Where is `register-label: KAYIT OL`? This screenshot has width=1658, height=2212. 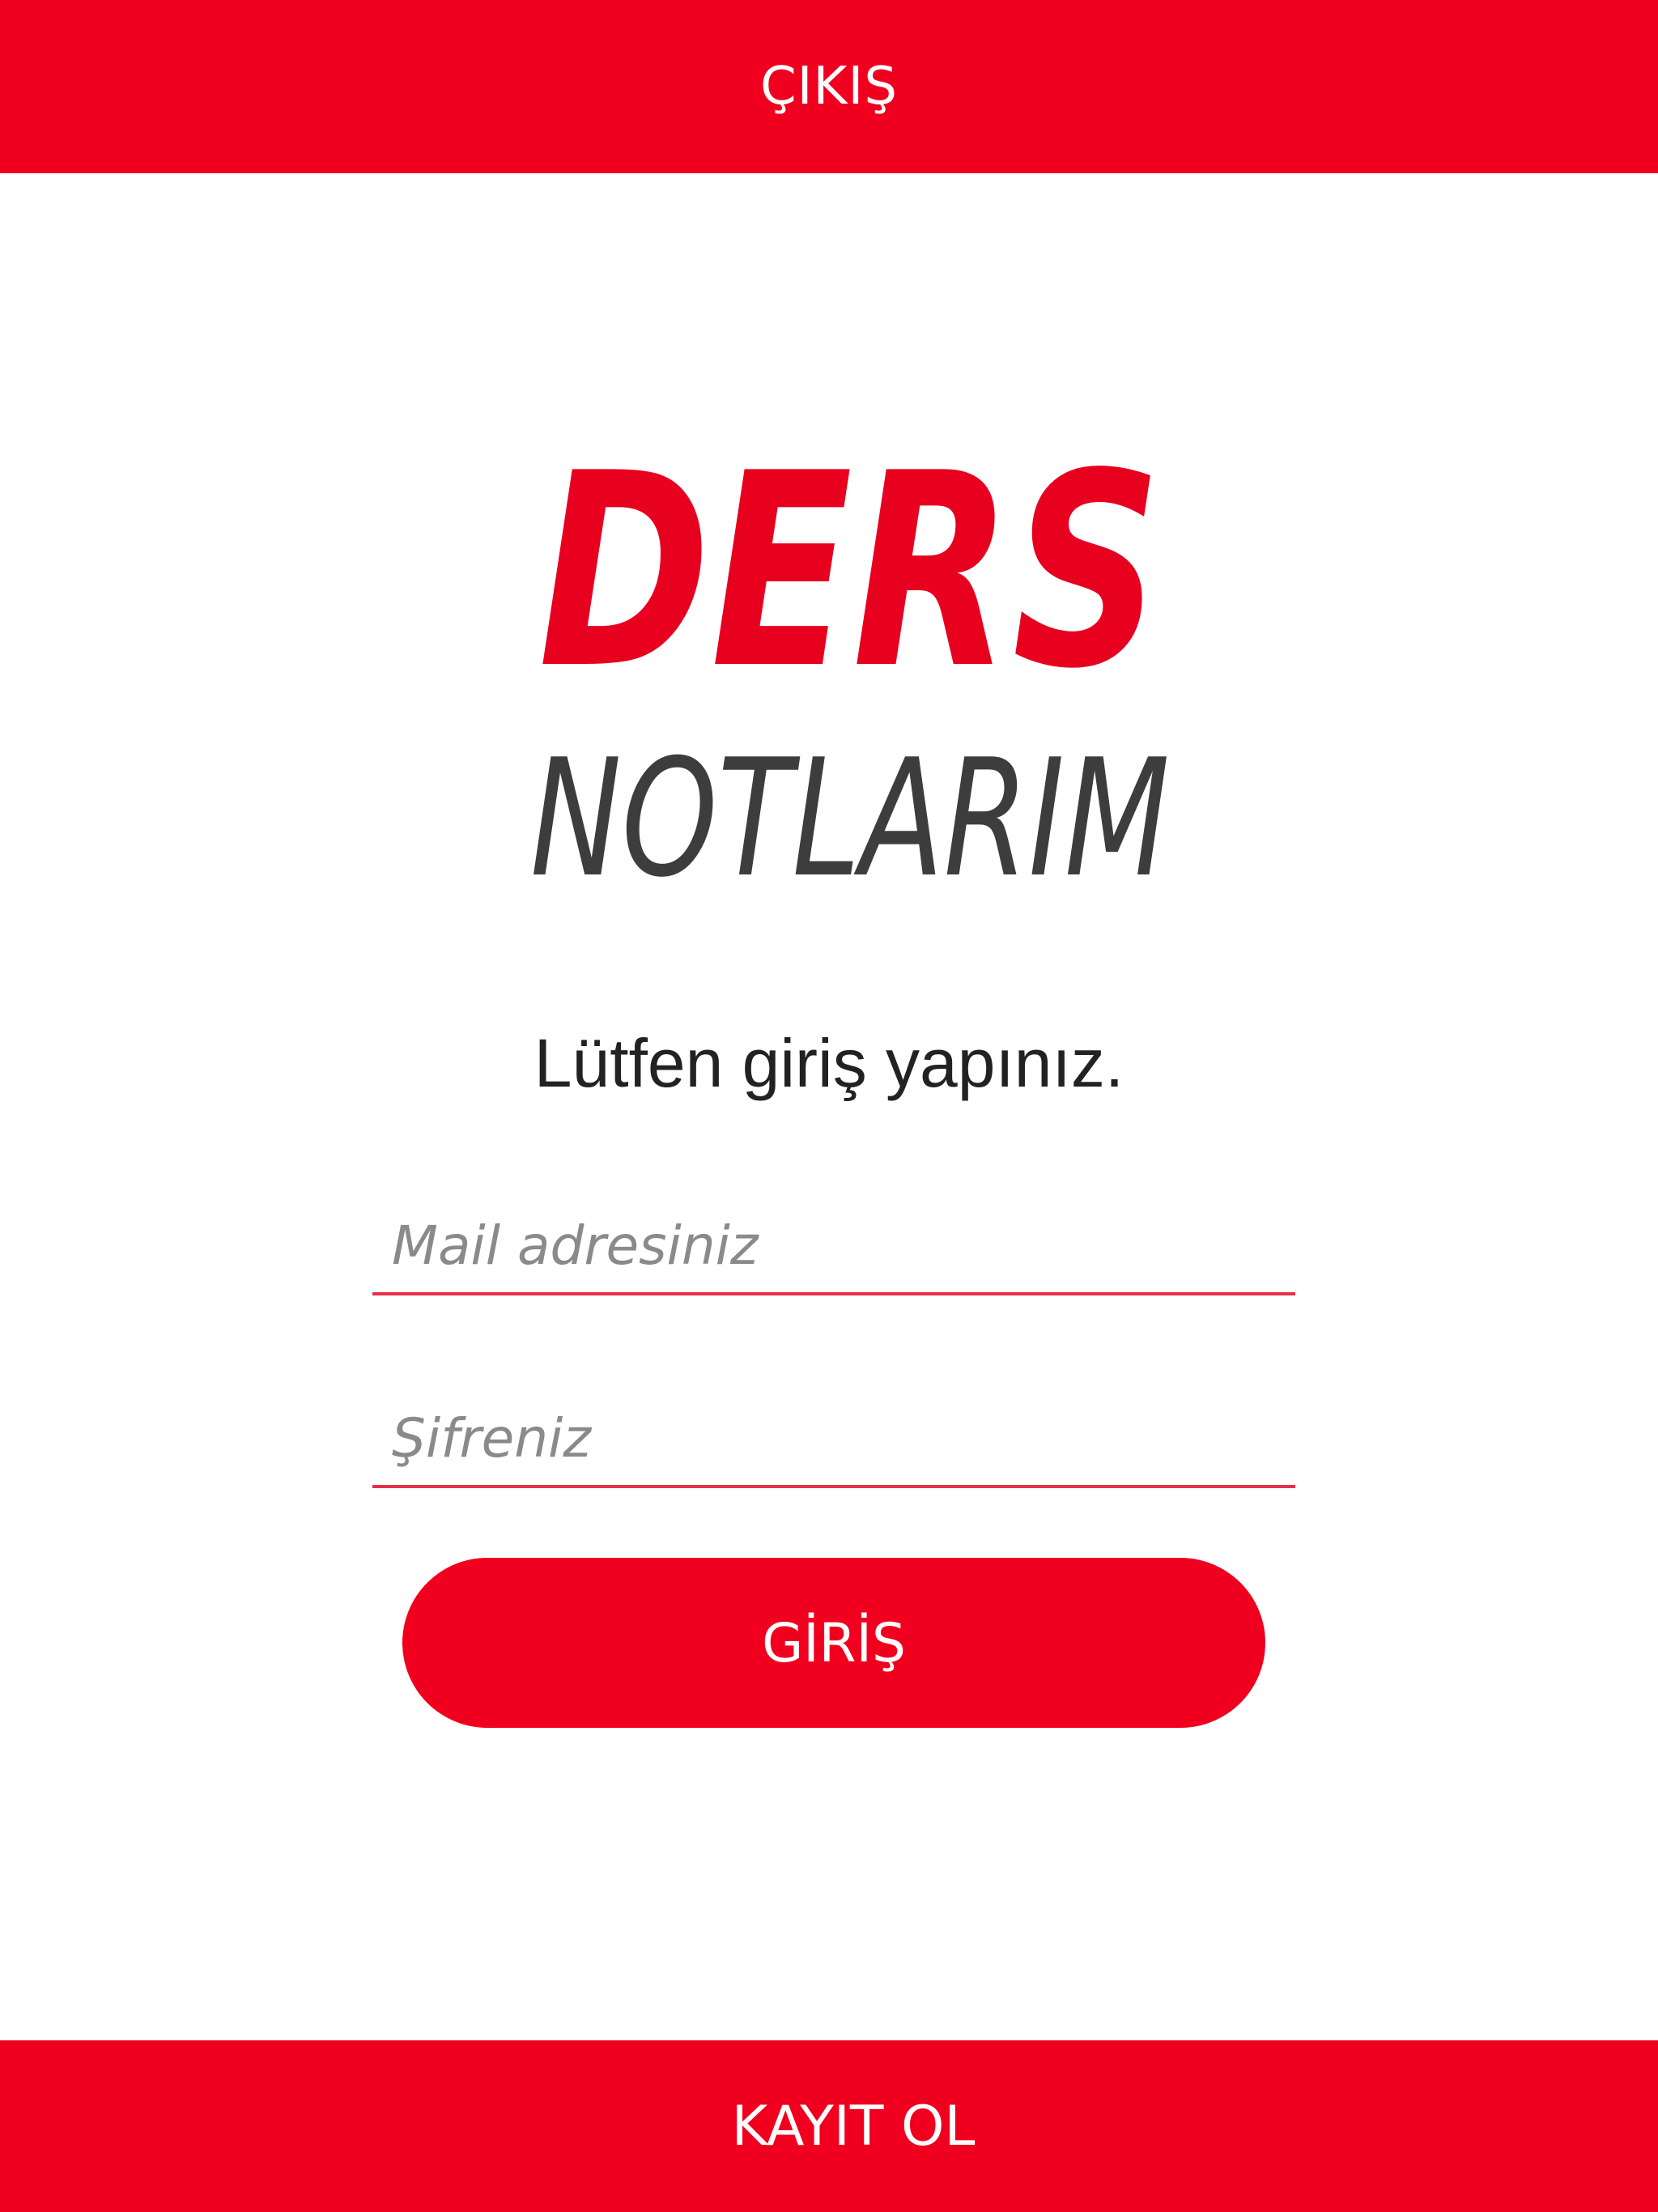
register-label: KAYIT OL is located at coordinates (853, 2127).